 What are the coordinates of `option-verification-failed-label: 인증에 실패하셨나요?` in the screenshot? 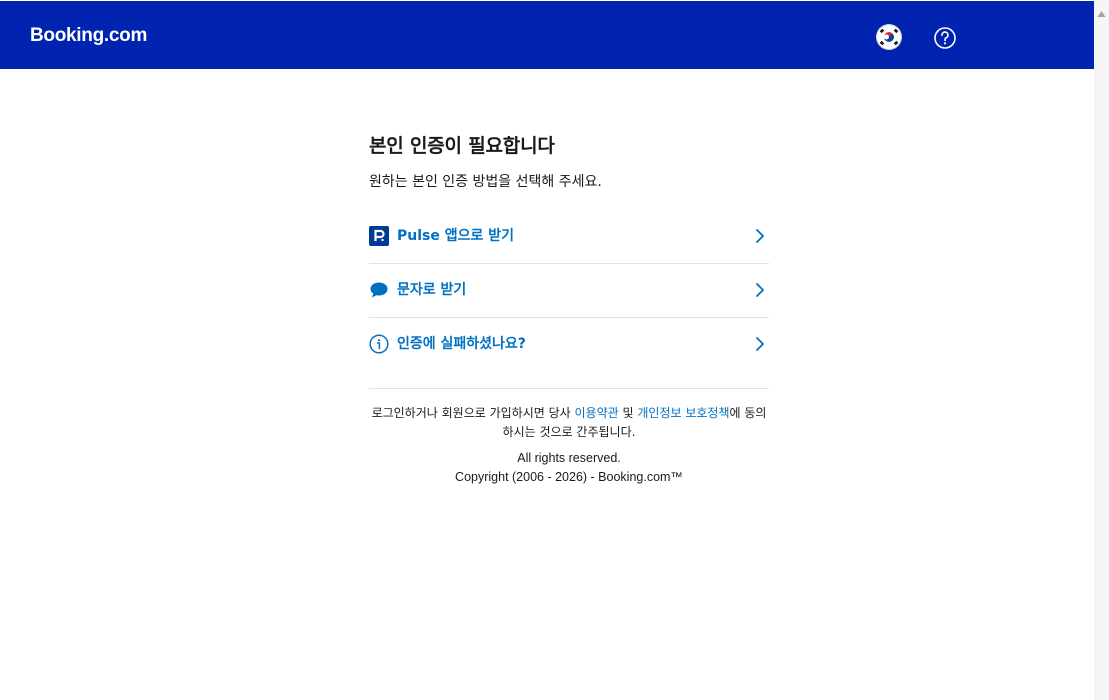 It's located at (461, 344).